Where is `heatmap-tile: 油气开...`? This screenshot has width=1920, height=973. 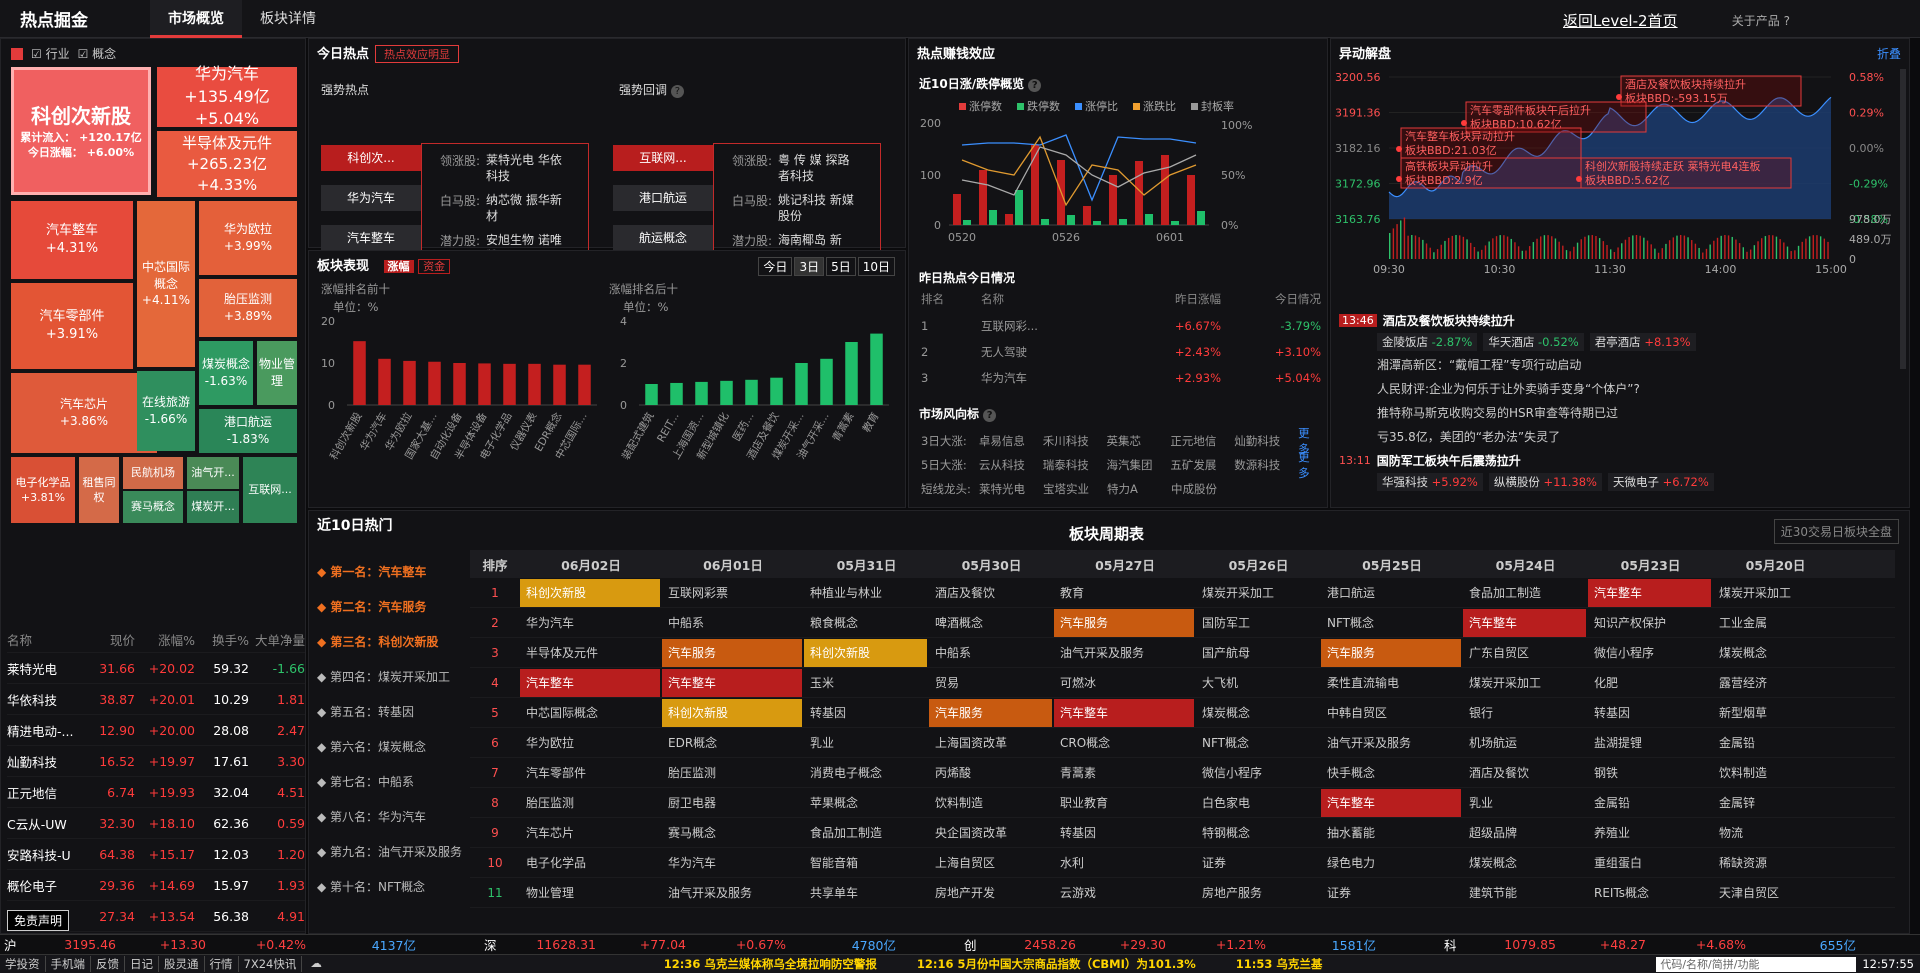 heatmap-tile: 油气开... is located at coordinates (213, 473).